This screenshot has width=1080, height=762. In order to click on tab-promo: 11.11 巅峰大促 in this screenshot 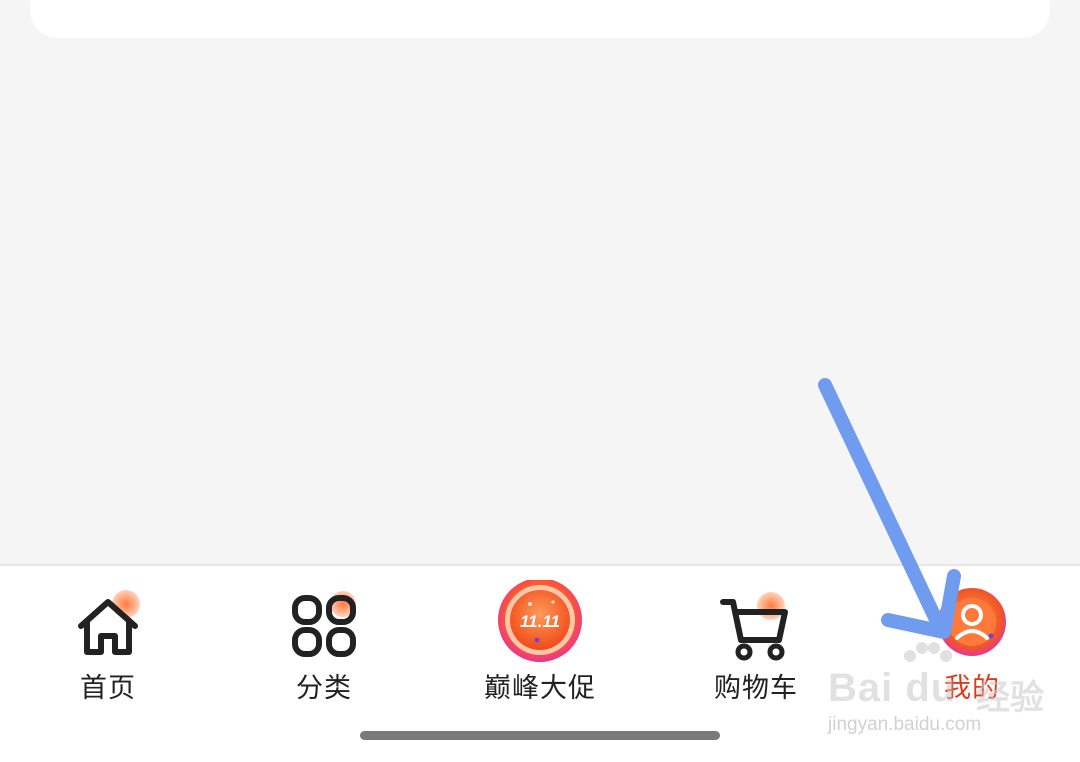, I will do `click(540, 641)`.